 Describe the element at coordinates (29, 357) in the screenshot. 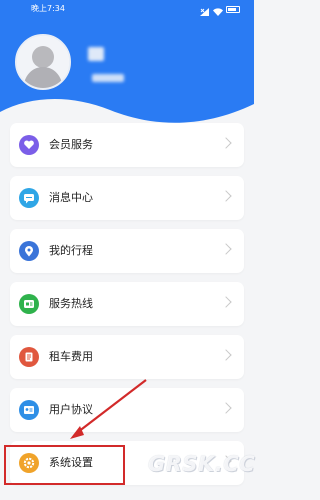

I see `fee-icon` at that location.